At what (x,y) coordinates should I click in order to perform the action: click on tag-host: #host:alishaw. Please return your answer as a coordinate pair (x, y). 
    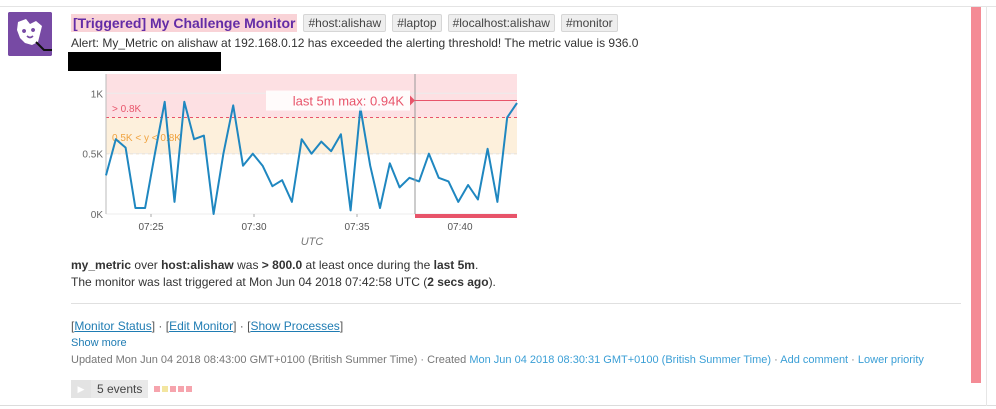
    Looking at the image, I should click on (345, 23).